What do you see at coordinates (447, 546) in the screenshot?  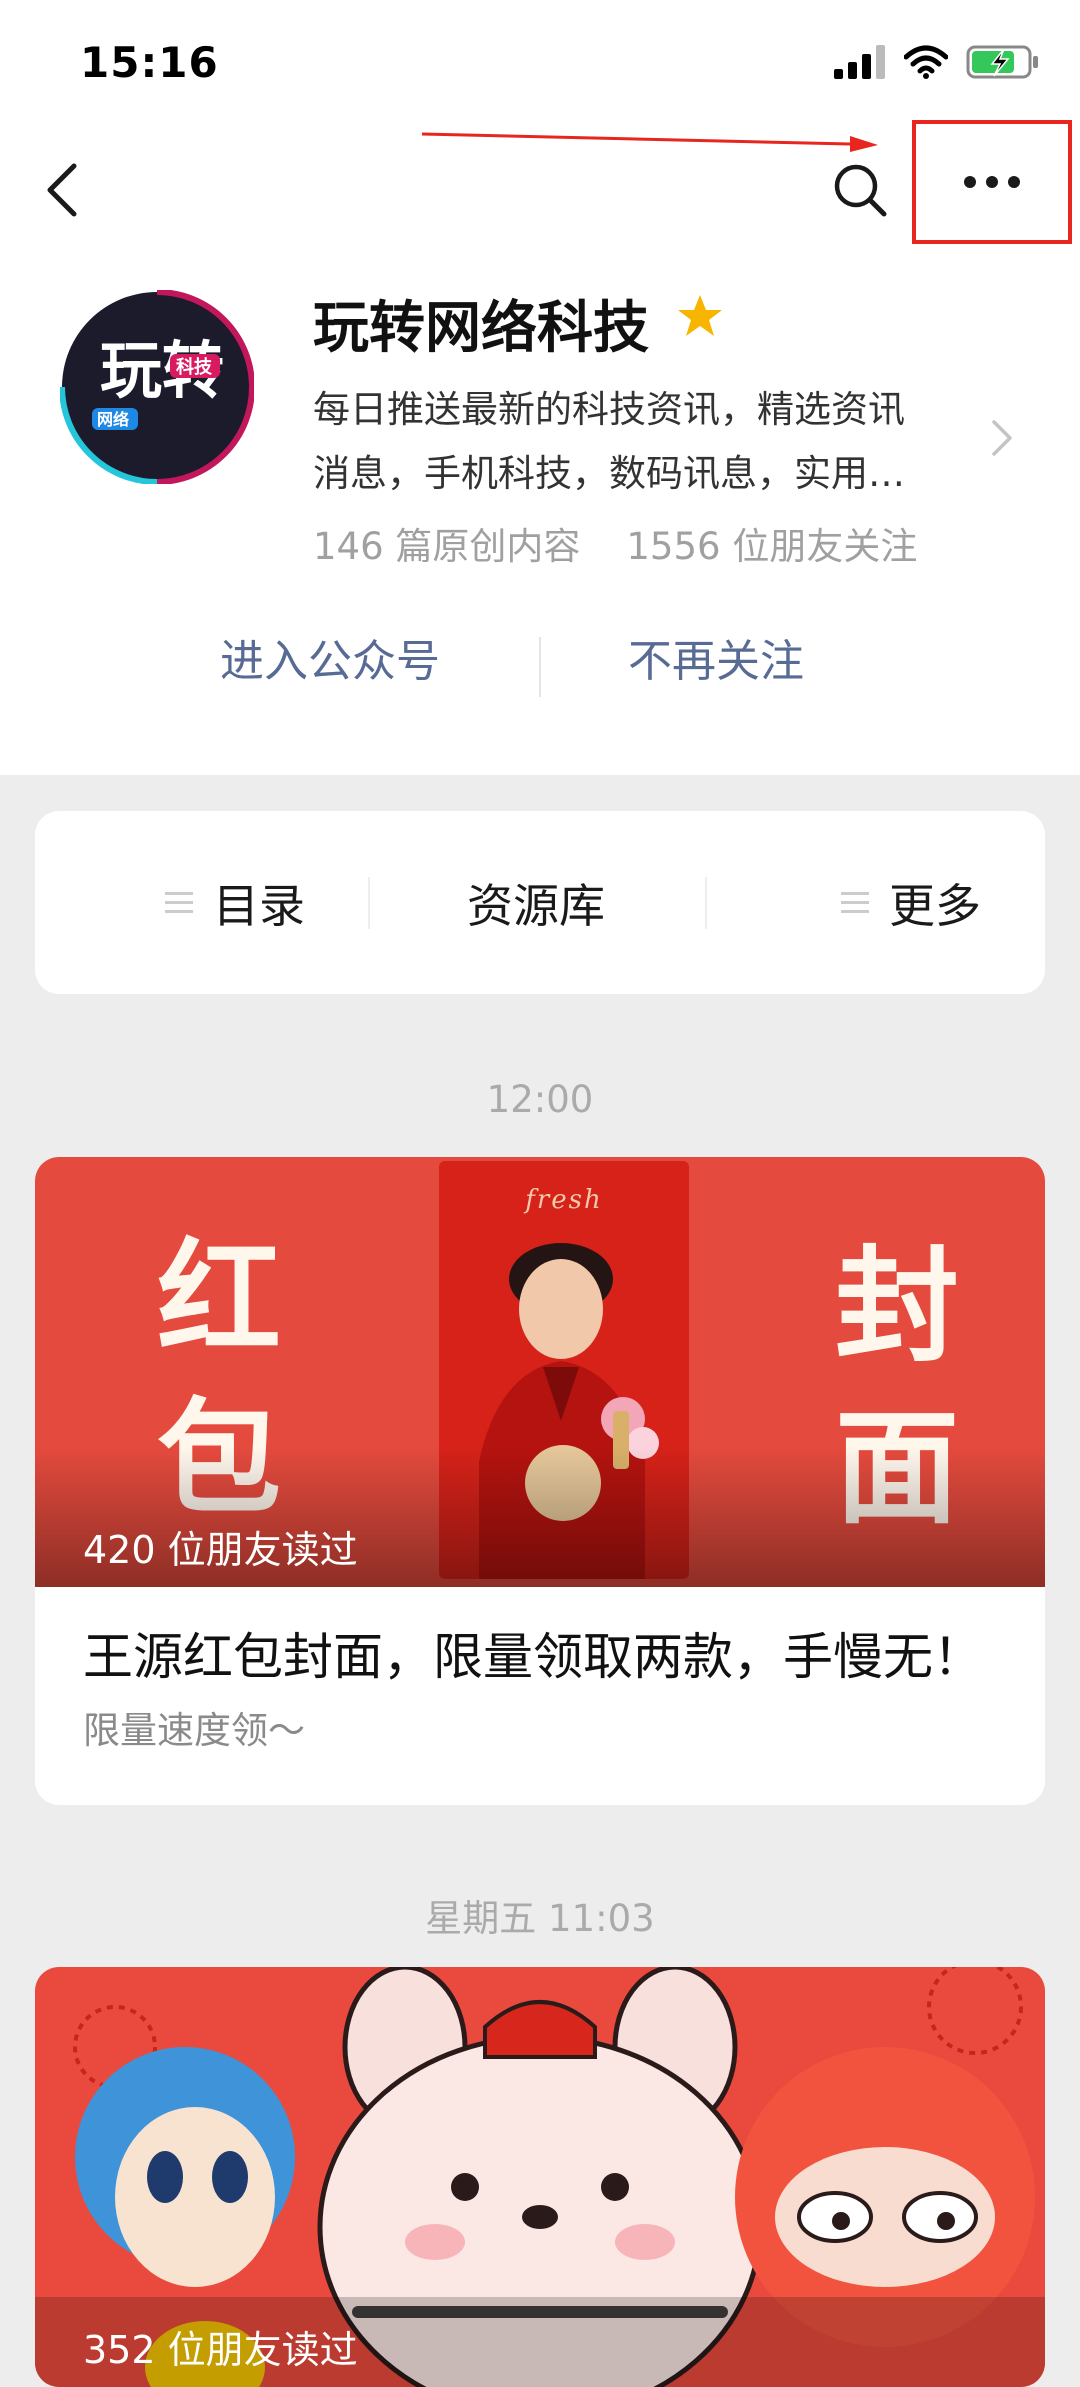 I see `original-count: 146 篇原创内容` at bounding box center [447, 546].